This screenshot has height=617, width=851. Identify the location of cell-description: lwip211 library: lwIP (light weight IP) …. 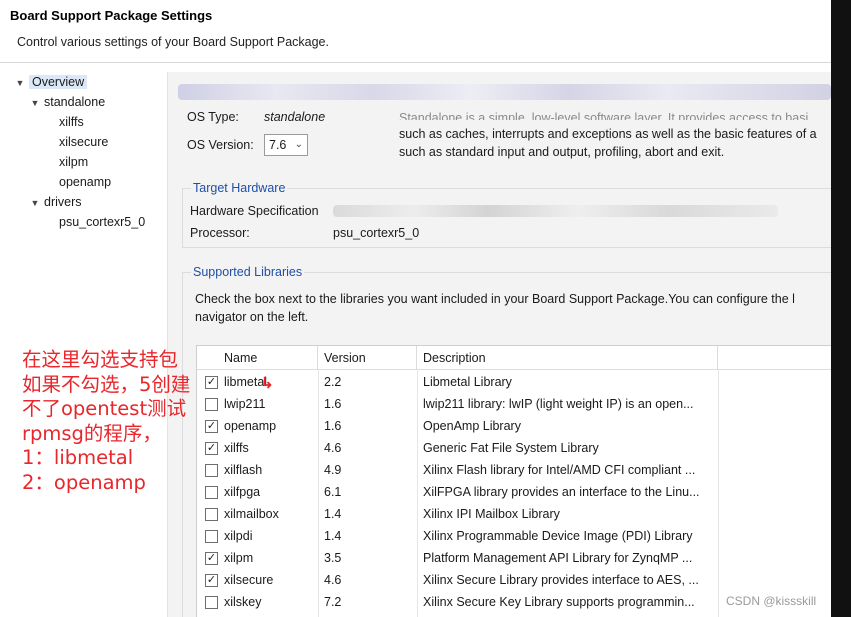
(558, 404).